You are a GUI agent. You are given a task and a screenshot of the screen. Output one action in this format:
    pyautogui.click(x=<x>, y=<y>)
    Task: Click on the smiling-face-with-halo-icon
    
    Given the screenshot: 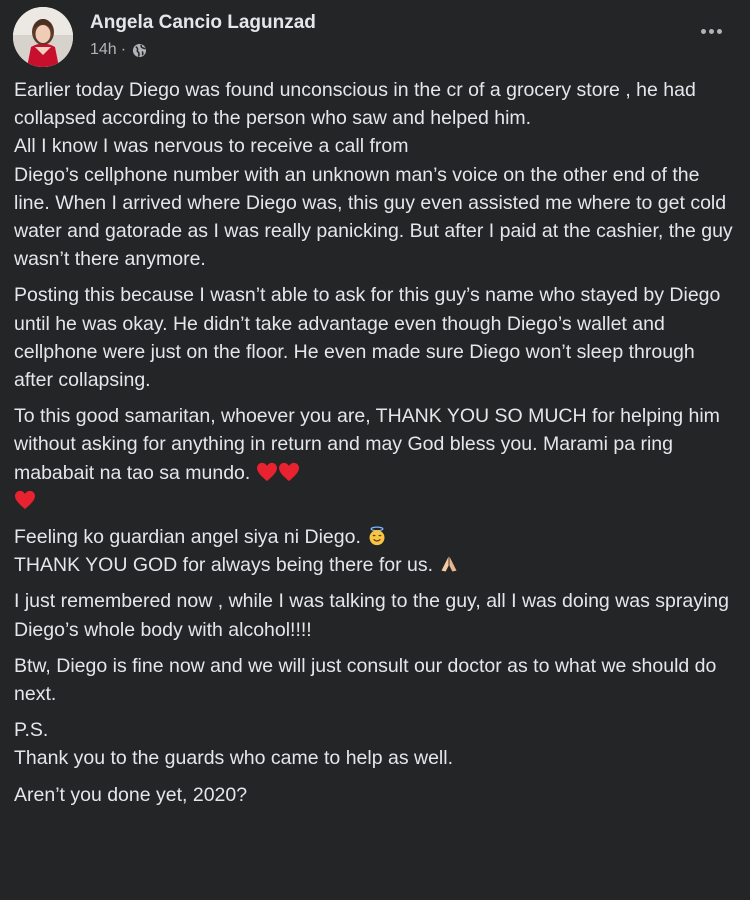 What is the action you would take?
    pyautogui.click(x=377, y=536)
    